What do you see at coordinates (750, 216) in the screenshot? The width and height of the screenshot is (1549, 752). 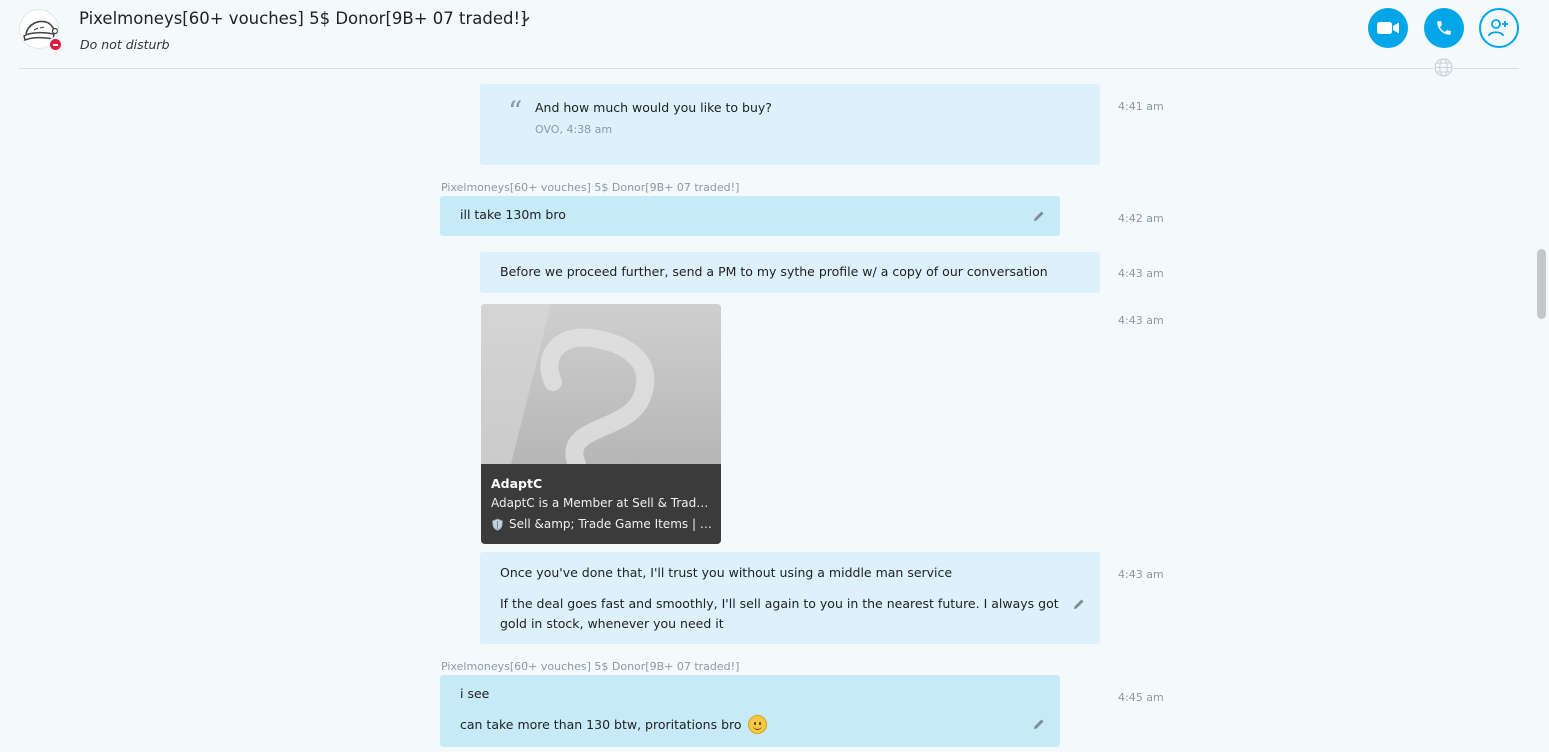 I see `message-bubble: ill take 130m bro` at bounding box center [750, 216].